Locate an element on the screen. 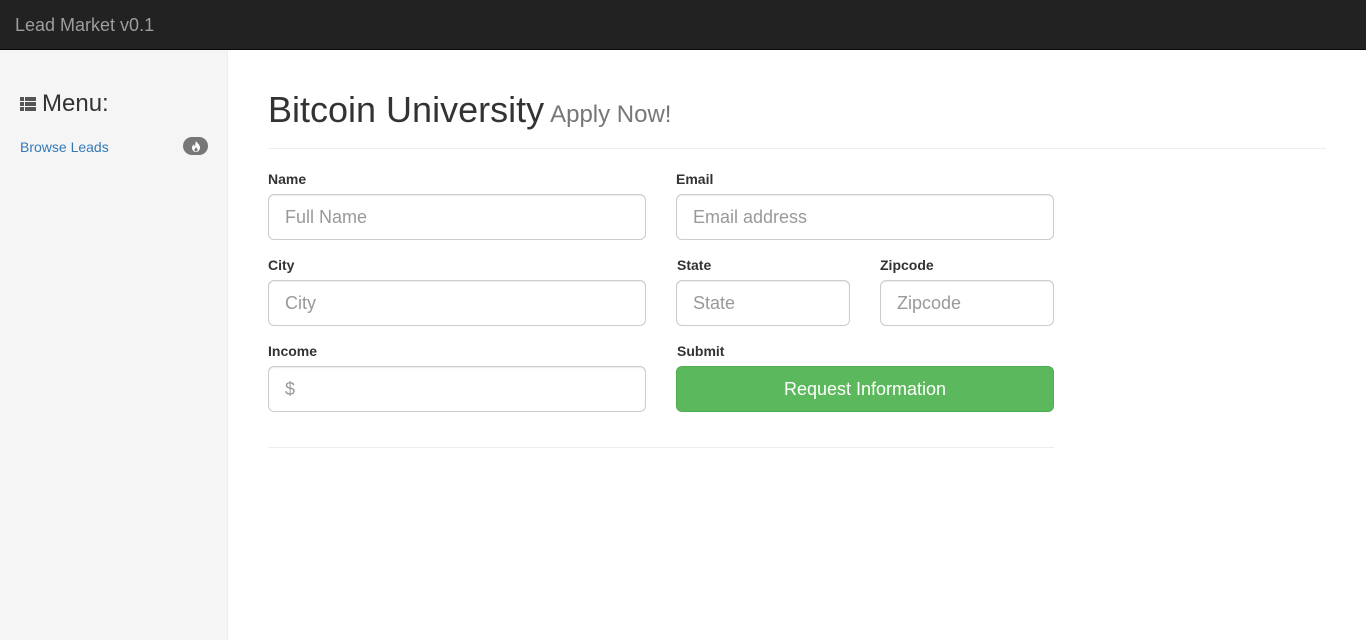 This screenshot has height=640, width=1366. income-label: Income is located at coordinates (293, 351).